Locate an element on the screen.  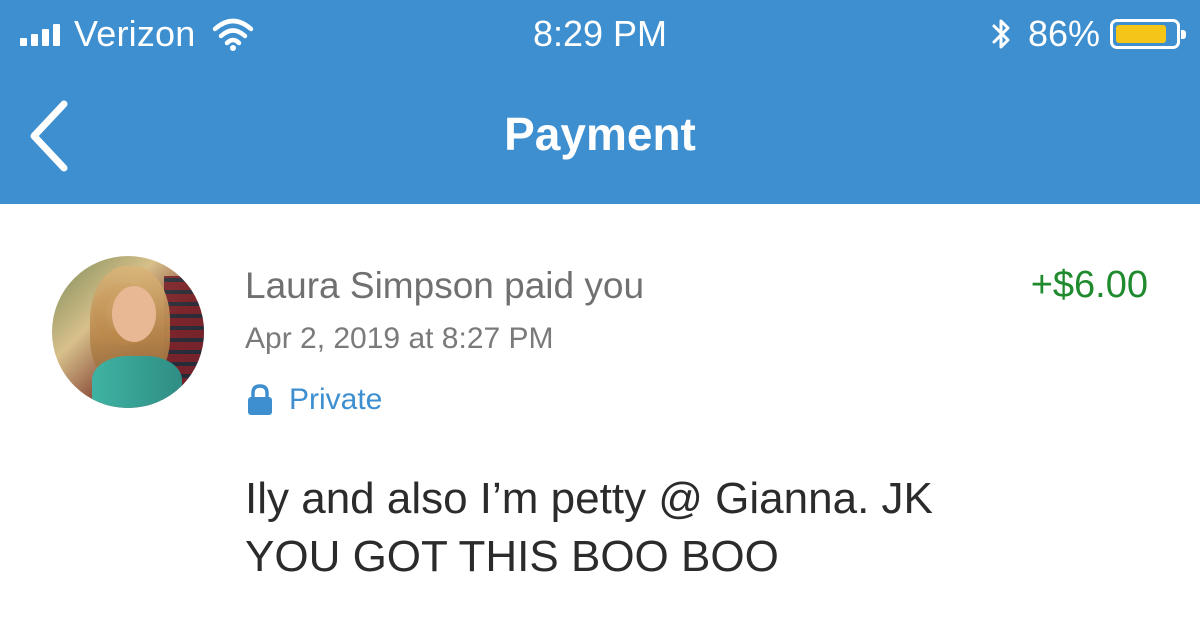
avatar-shirt is located at coordinates (137, 382).